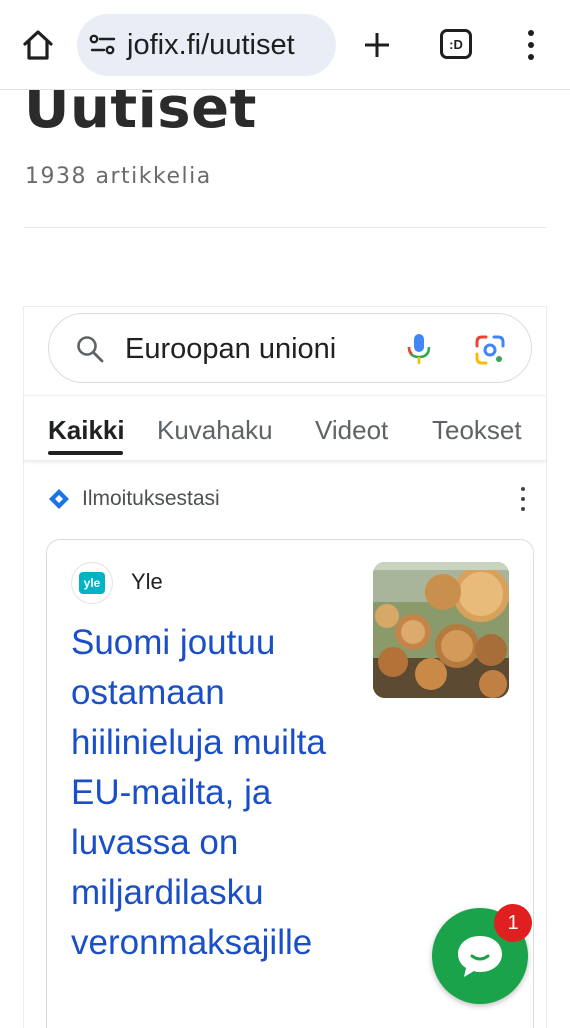  What do you see at coordinates (85, 453) in the screenshot?
I see `active-tab-indicator` at bounding box center [85, 453].